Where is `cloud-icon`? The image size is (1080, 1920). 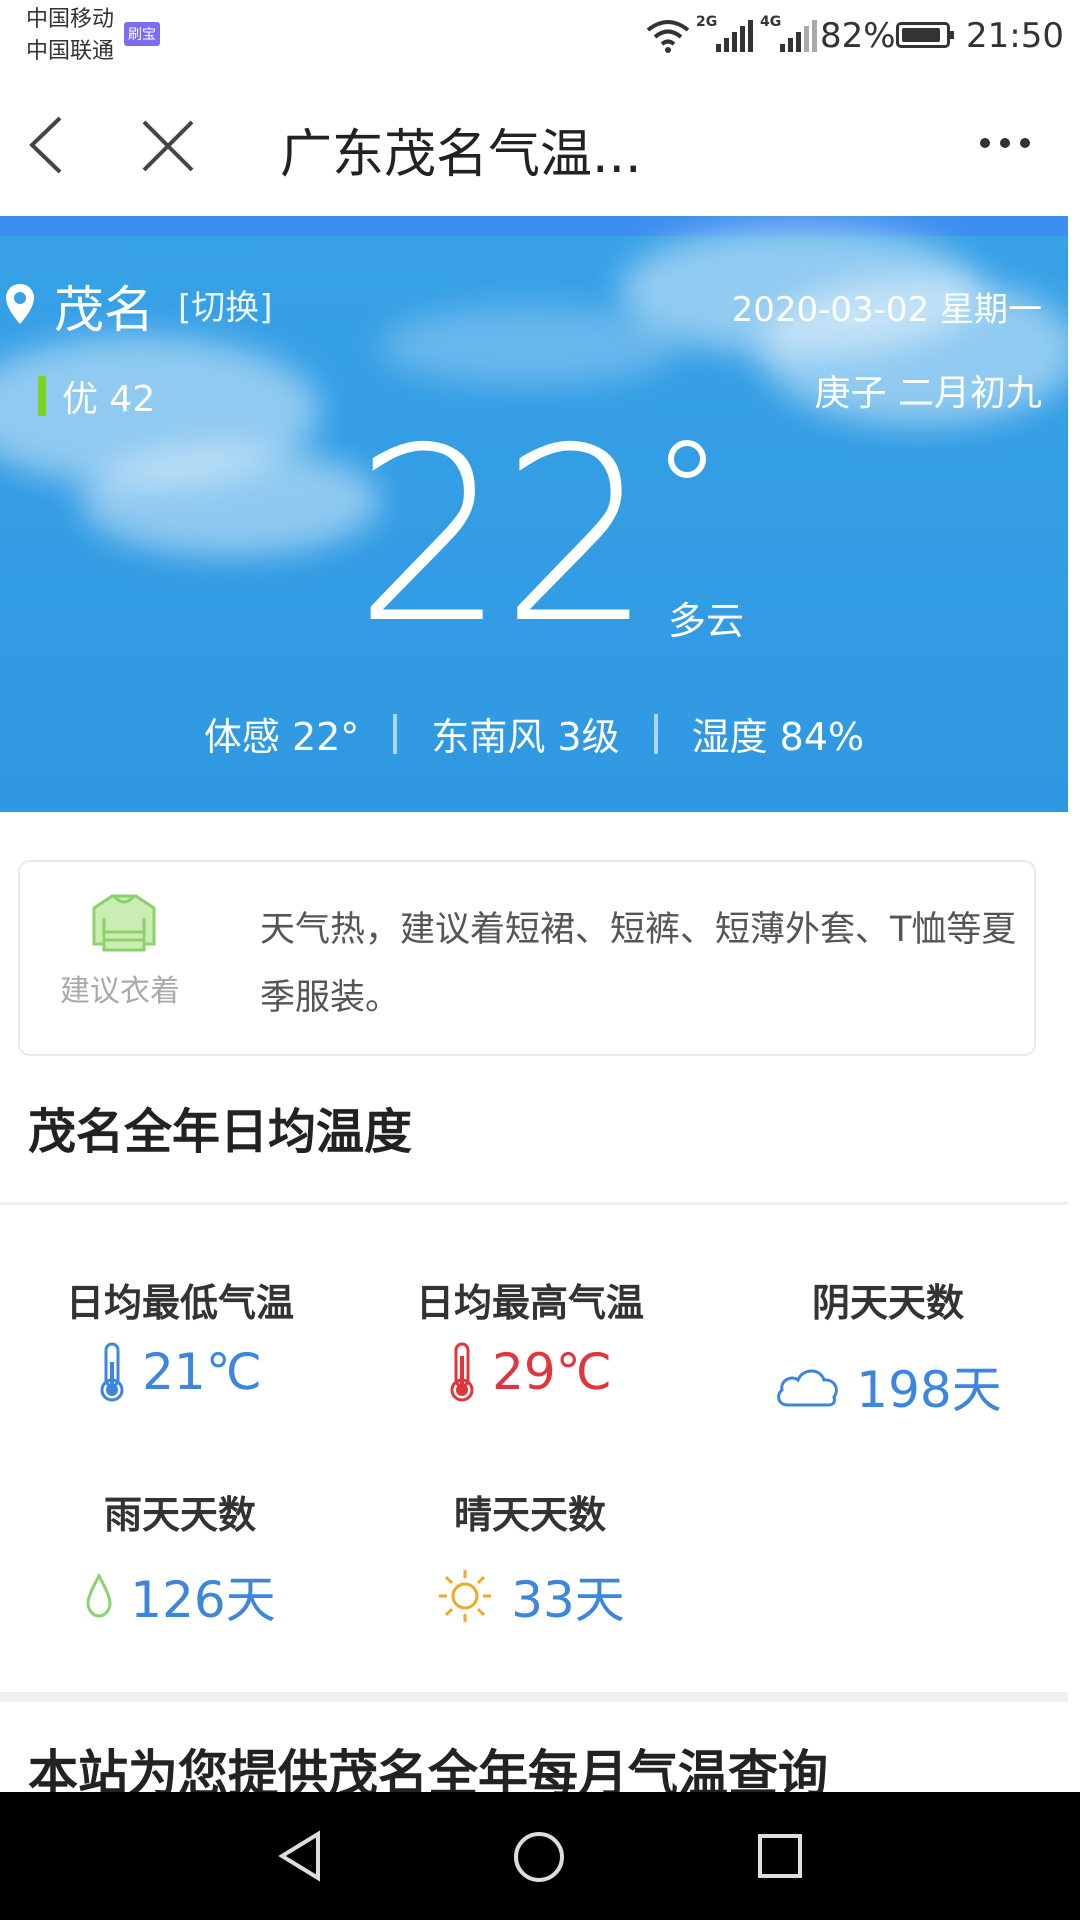 cloud-icon is located at coordinates (808, 1388).